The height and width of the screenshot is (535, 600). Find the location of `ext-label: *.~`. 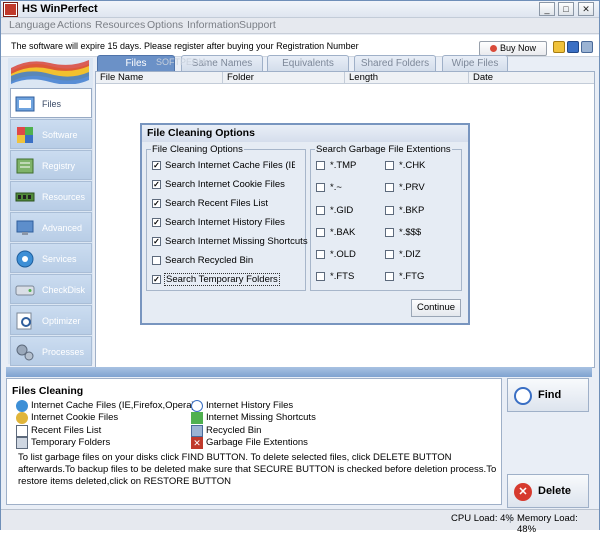

ext-label: *.~ is located at coordinates (336, 187).